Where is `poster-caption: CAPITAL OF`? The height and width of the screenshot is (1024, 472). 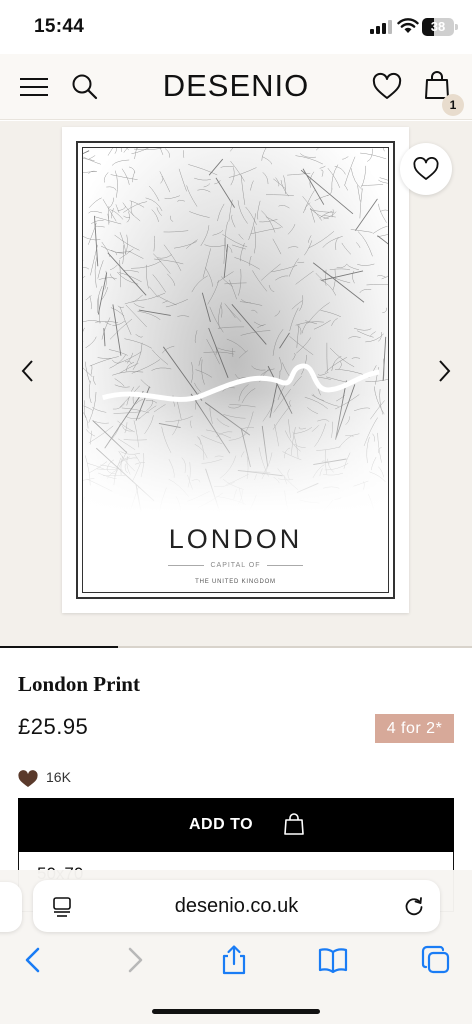 poster-caption: CAPITAL OF is located at coordinates (235, 565).